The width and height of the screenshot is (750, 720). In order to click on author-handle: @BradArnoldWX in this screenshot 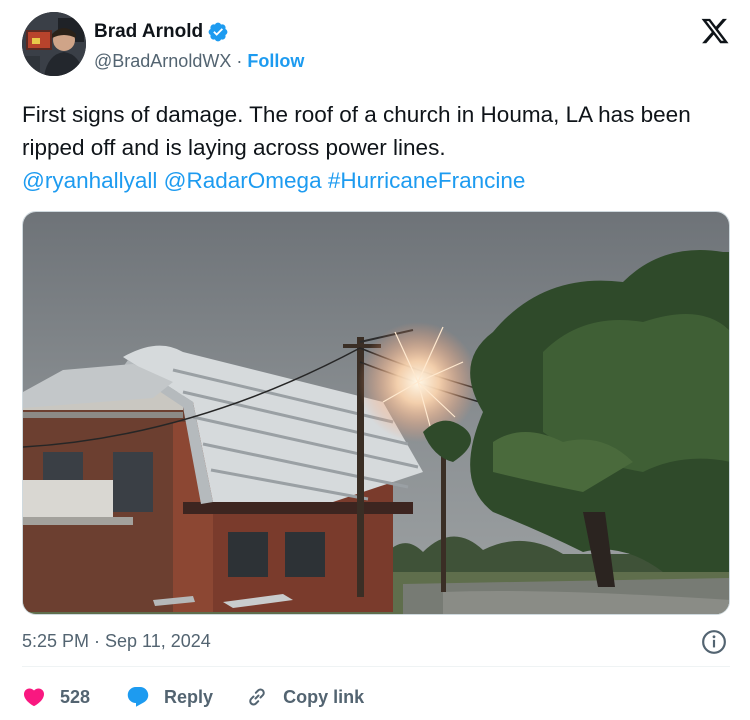, I will do `click(162, 61)`.